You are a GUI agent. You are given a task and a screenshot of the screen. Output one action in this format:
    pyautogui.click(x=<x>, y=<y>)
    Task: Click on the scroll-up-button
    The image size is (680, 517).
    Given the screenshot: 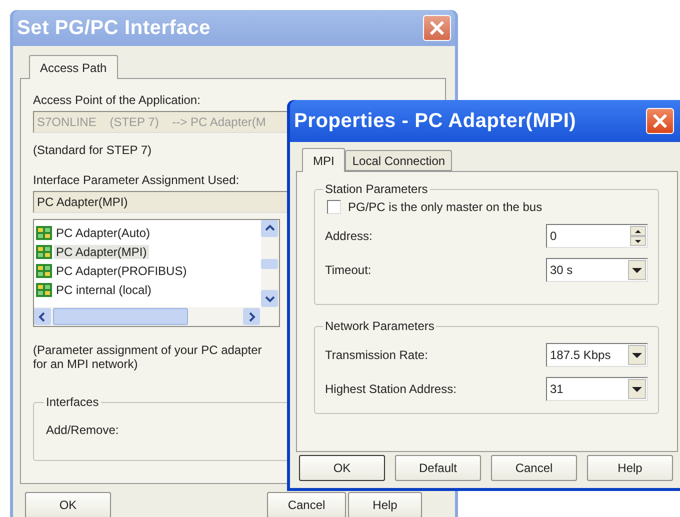 What is the action you would take?
    pyautogui.click(x=269, y=228)
    